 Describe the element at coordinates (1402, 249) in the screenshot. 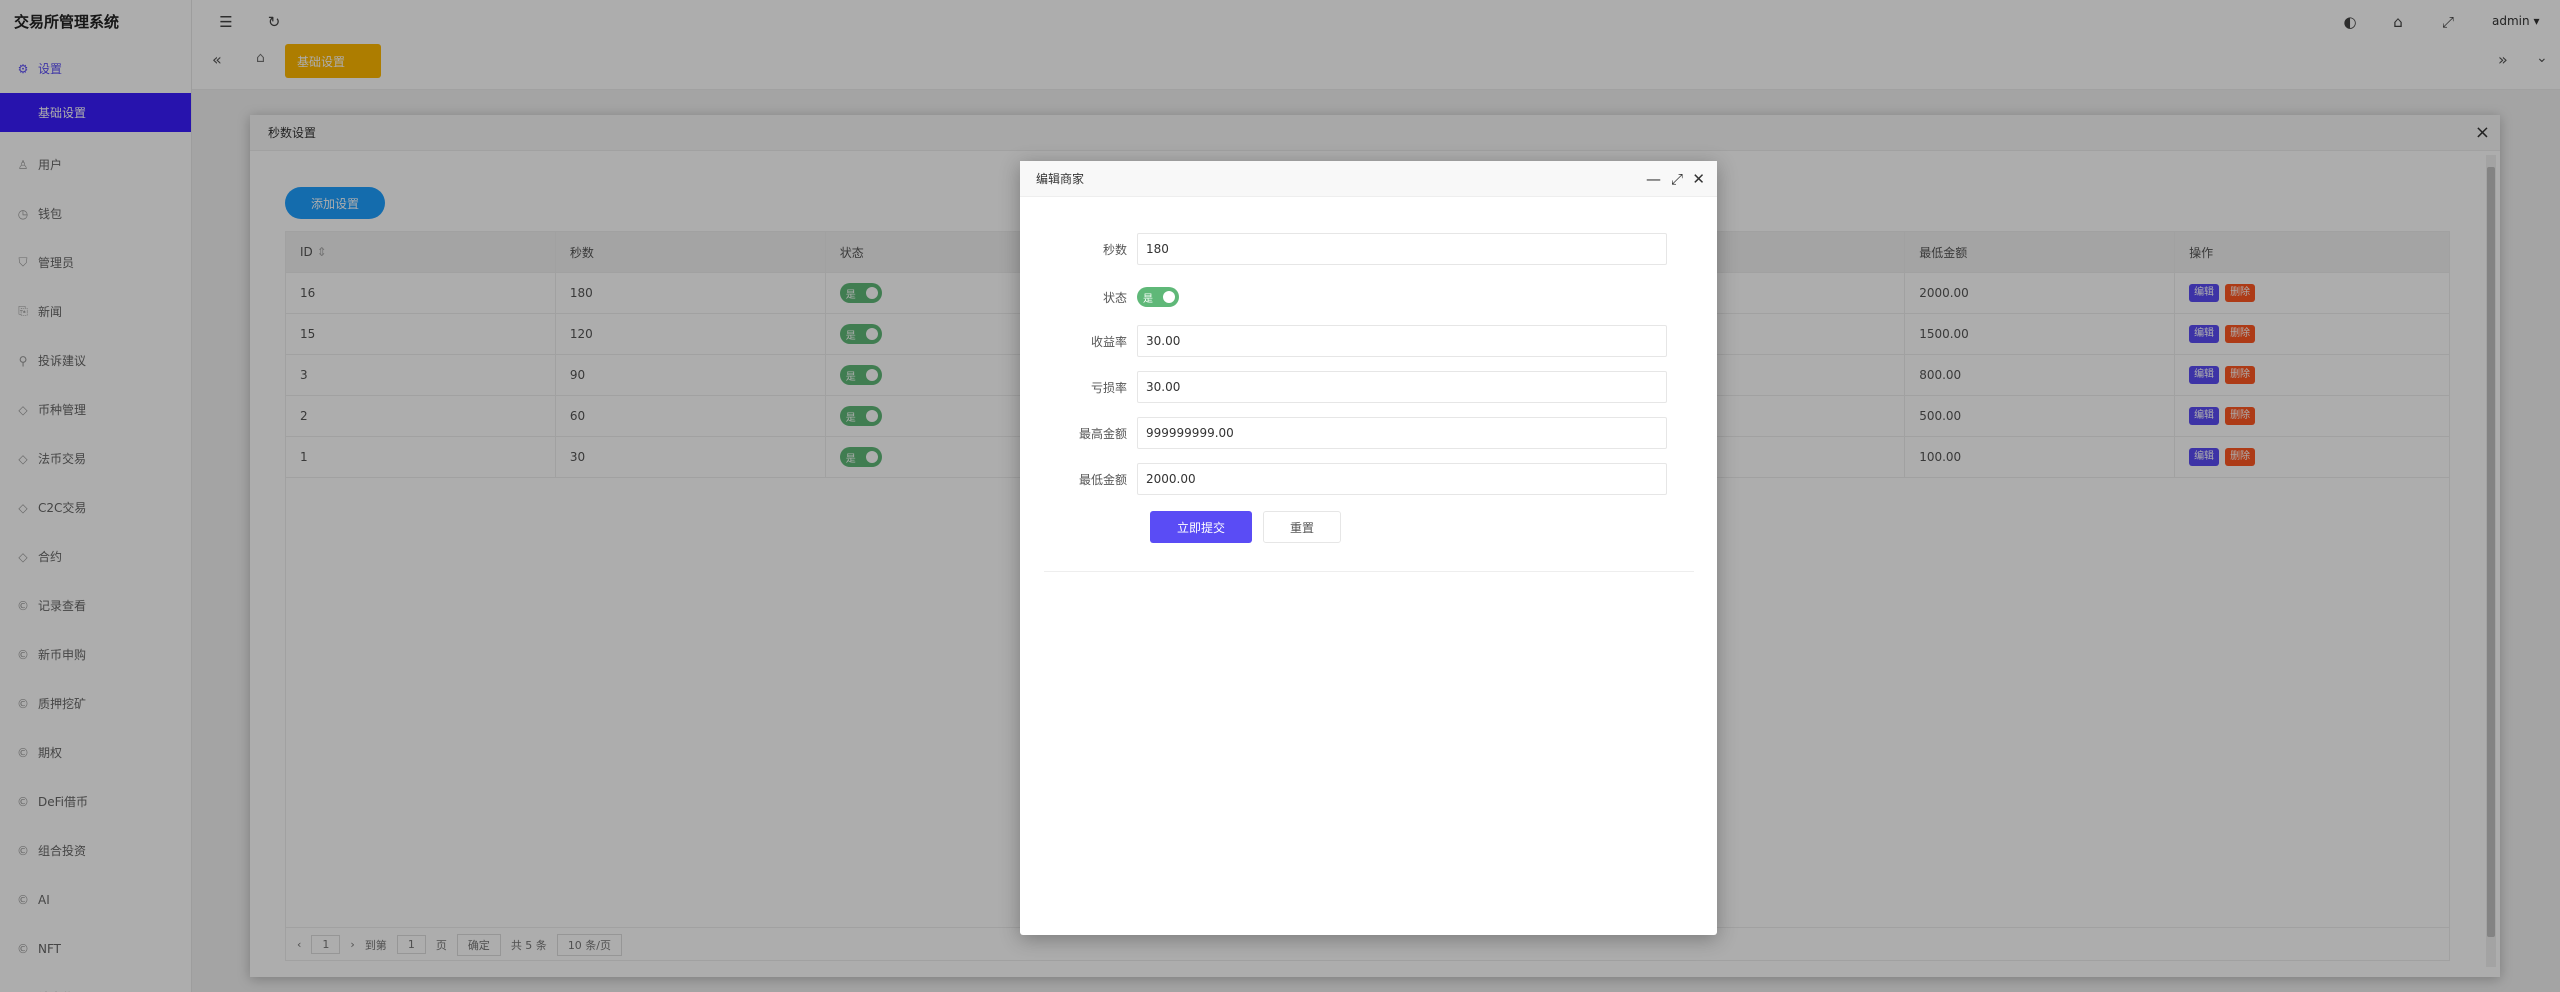

I see `seconds-input` at that location.